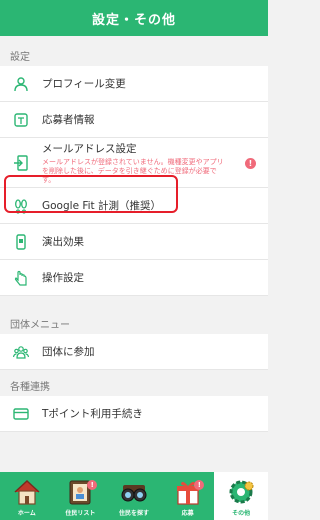  I want to click on card-icon, so click(17, 414).